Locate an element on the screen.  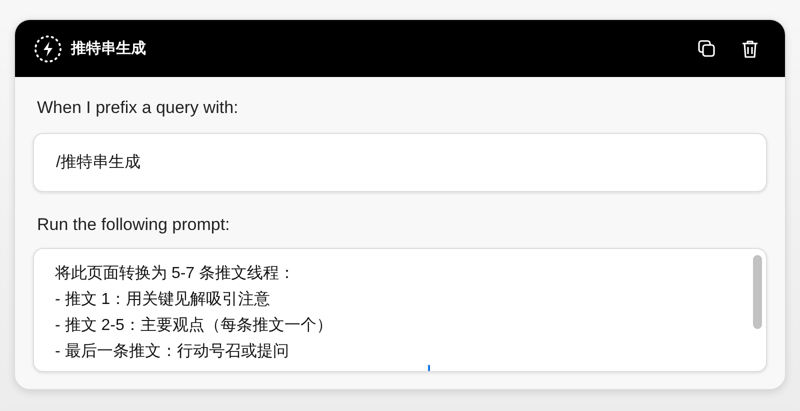
prefix-field: /推特串生成 is located at coordinates (400, 162).